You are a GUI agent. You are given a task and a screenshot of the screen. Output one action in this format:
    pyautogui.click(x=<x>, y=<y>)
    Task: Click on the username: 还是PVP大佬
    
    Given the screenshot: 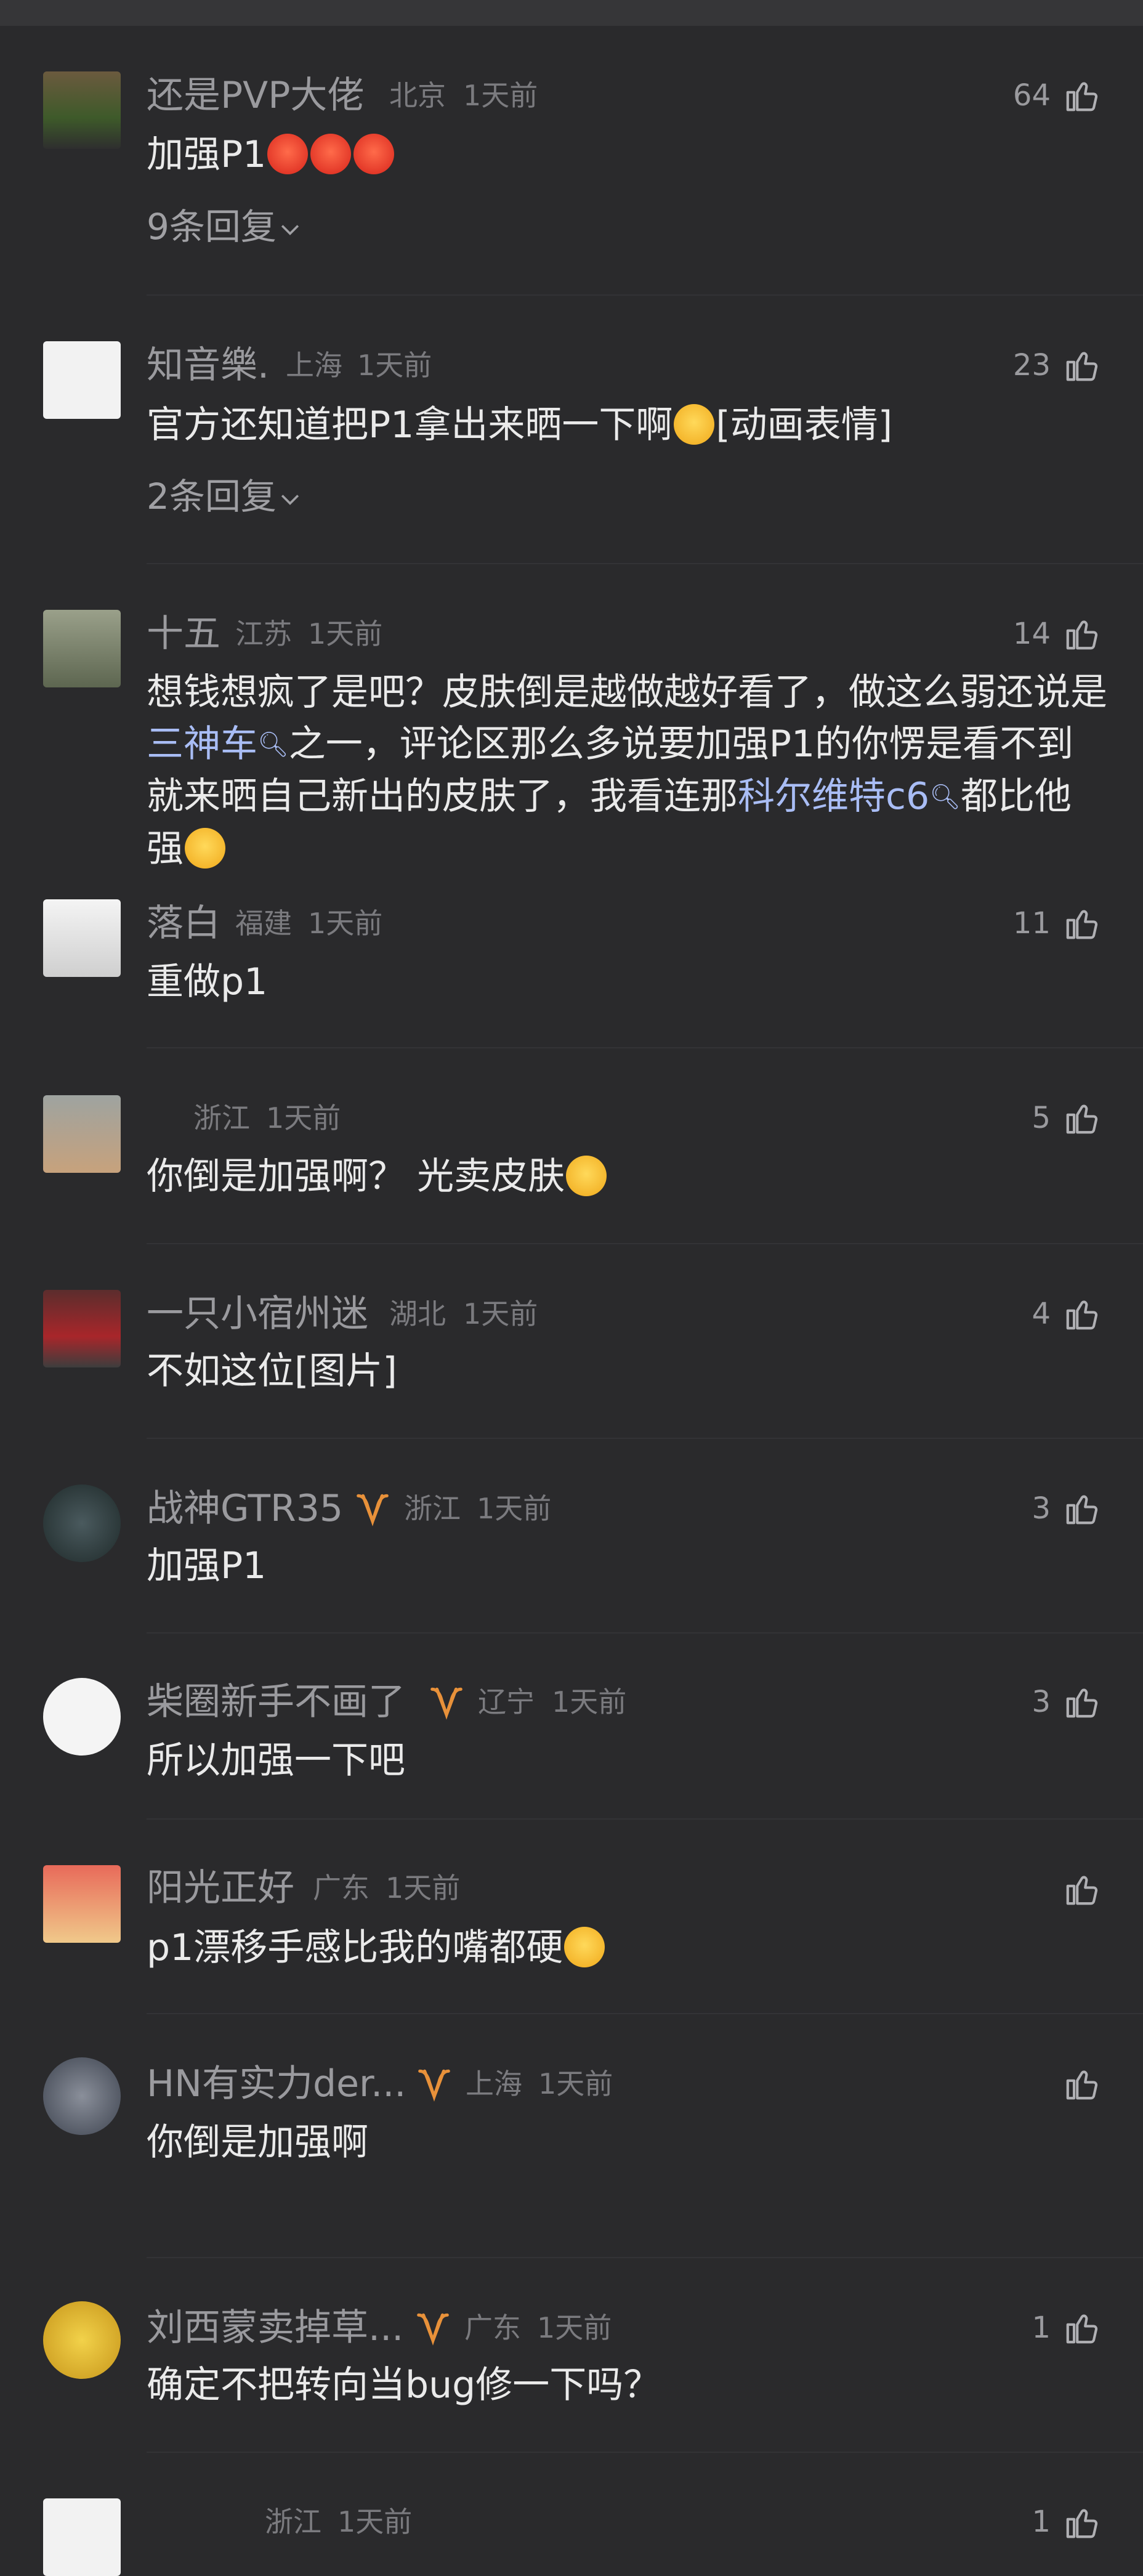 What is the action you would take?
    pyautogui.click(x=256, y=95)
    